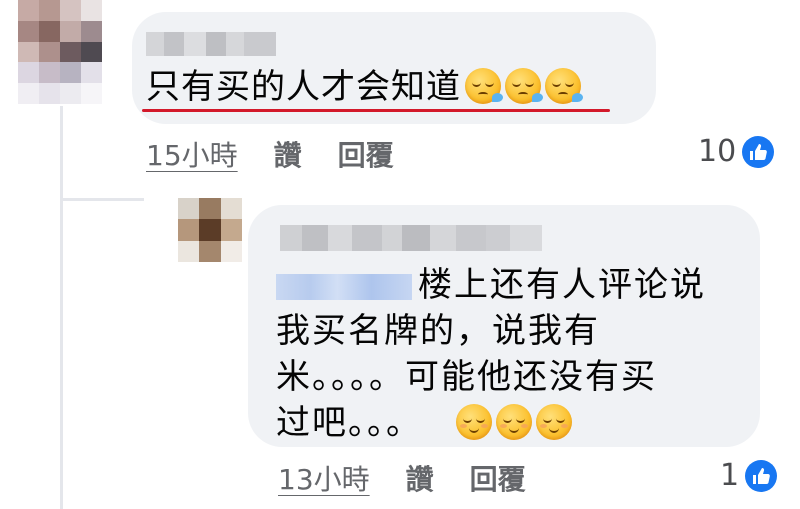 The height and width of the screenshot is (509, 800). What do you see at coordinates (61, 307) in the screenshot?
I see `thread-line` at bounding box center [61, 307].